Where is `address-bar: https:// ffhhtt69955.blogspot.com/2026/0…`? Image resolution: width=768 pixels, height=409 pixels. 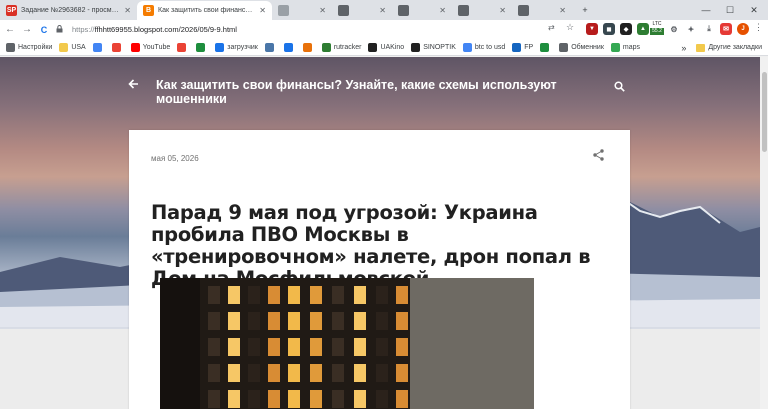
address-bar: https:// ffhhtt69955.blogspot.com/2026/0… is located at coordinates (306, 29).